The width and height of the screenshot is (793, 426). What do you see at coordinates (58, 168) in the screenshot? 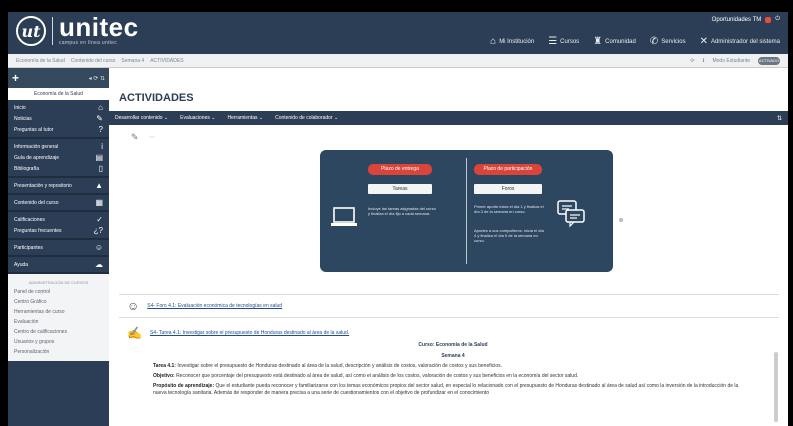
I see `sidebar-item-bibliografia: Bibliografía ▯` at bounding box center [58, 168].